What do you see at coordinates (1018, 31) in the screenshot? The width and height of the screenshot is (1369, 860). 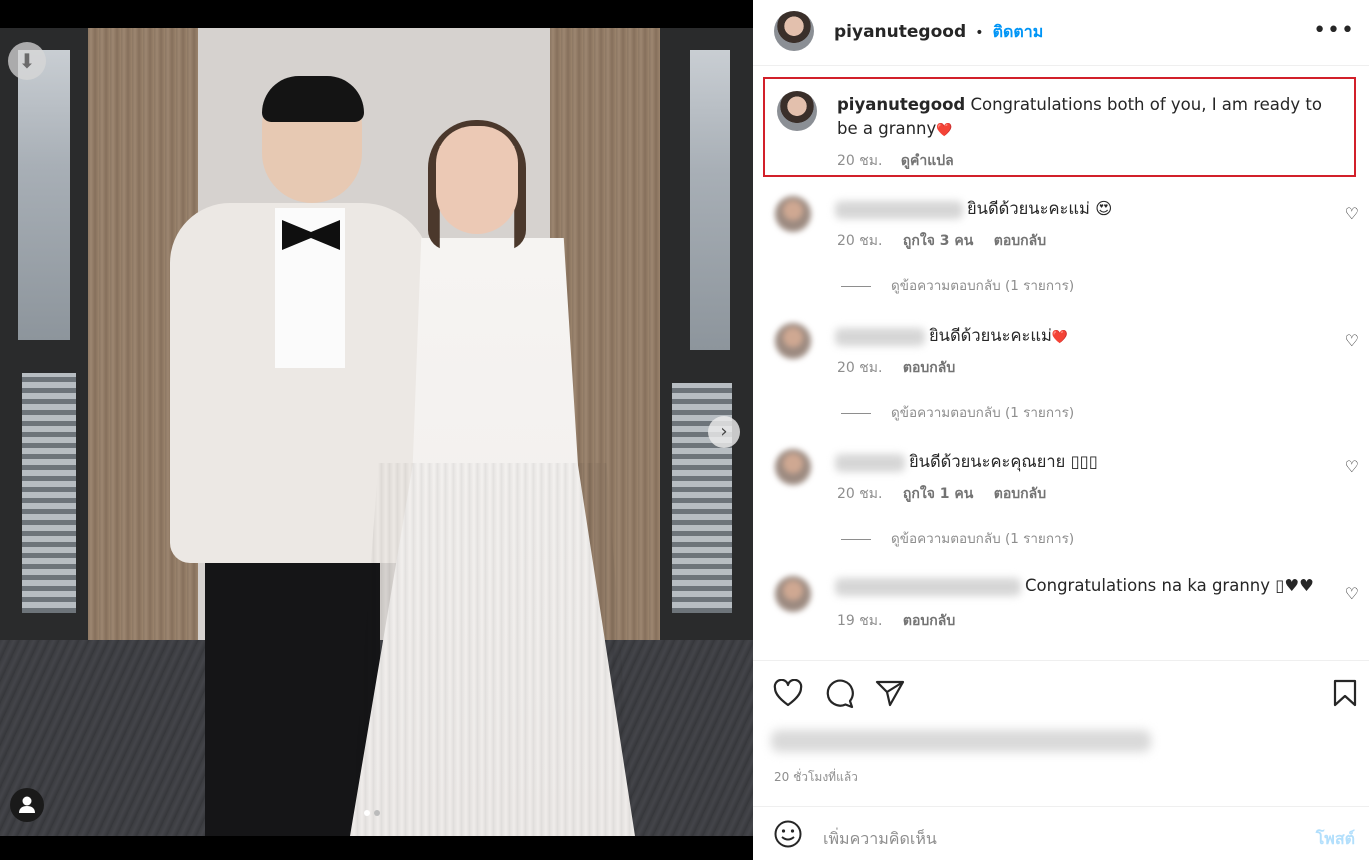 I see `follow-button: ติดตาม` at bounding box center [1018, 31].